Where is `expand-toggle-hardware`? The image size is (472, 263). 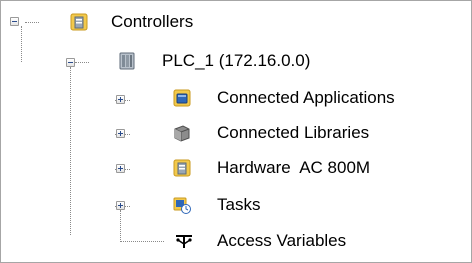
expand-toggle-hardware is located at coordinates (120, 168).